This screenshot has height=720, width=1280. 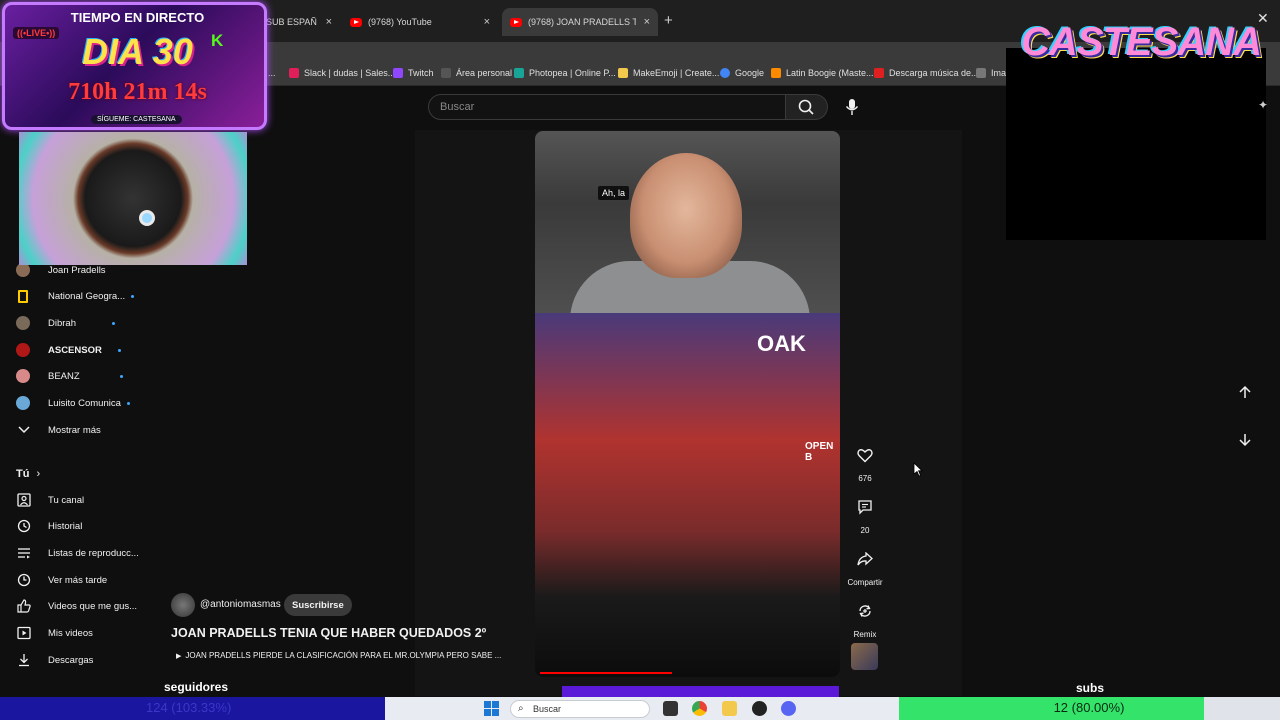 I want to click on chevron-right-icon: ›, so click(x=38, y=474).